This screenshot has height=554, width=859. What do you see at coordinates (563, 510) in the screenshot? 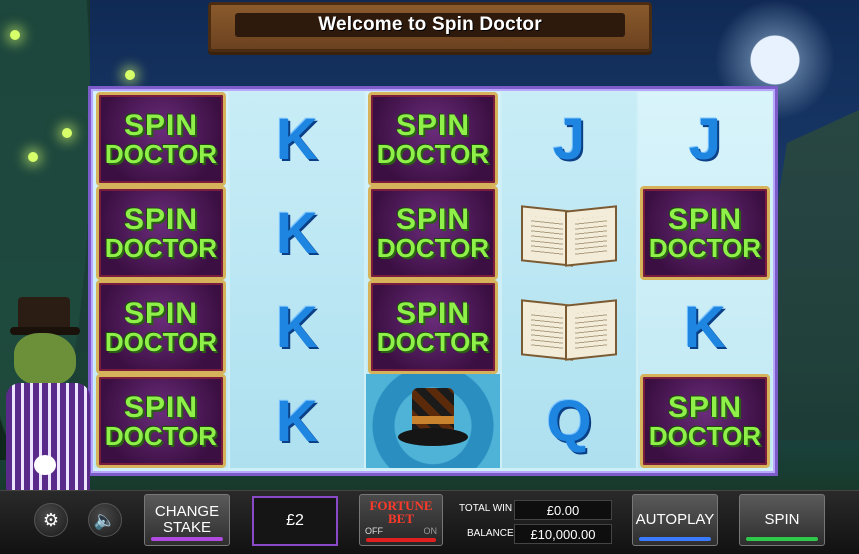
I see `total-win-value: £0.00` at bounding box center [563, 510].